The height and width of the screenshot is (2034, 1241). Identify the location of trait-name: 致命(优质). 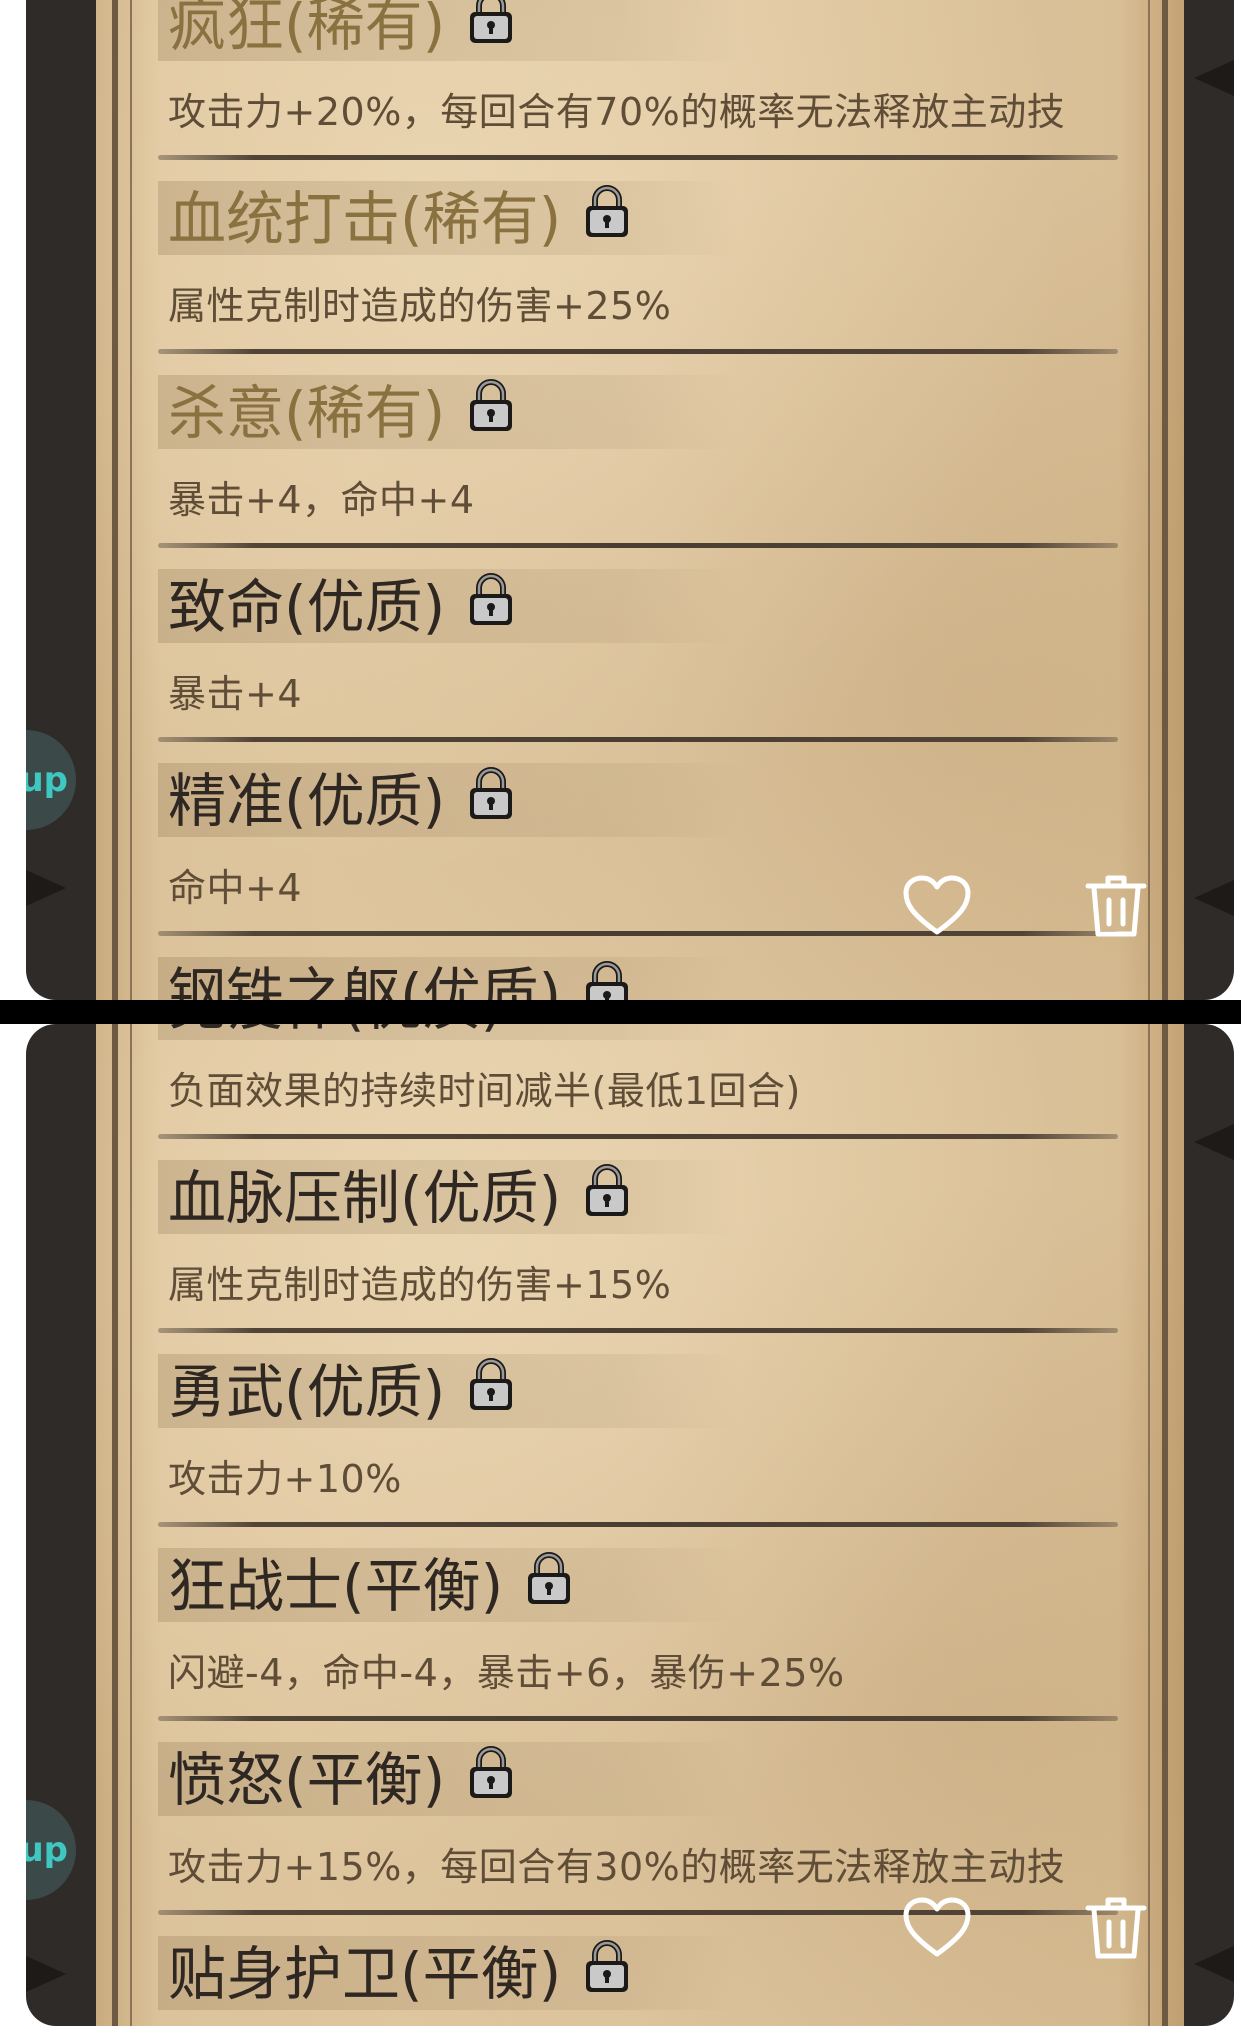
(341, 607).